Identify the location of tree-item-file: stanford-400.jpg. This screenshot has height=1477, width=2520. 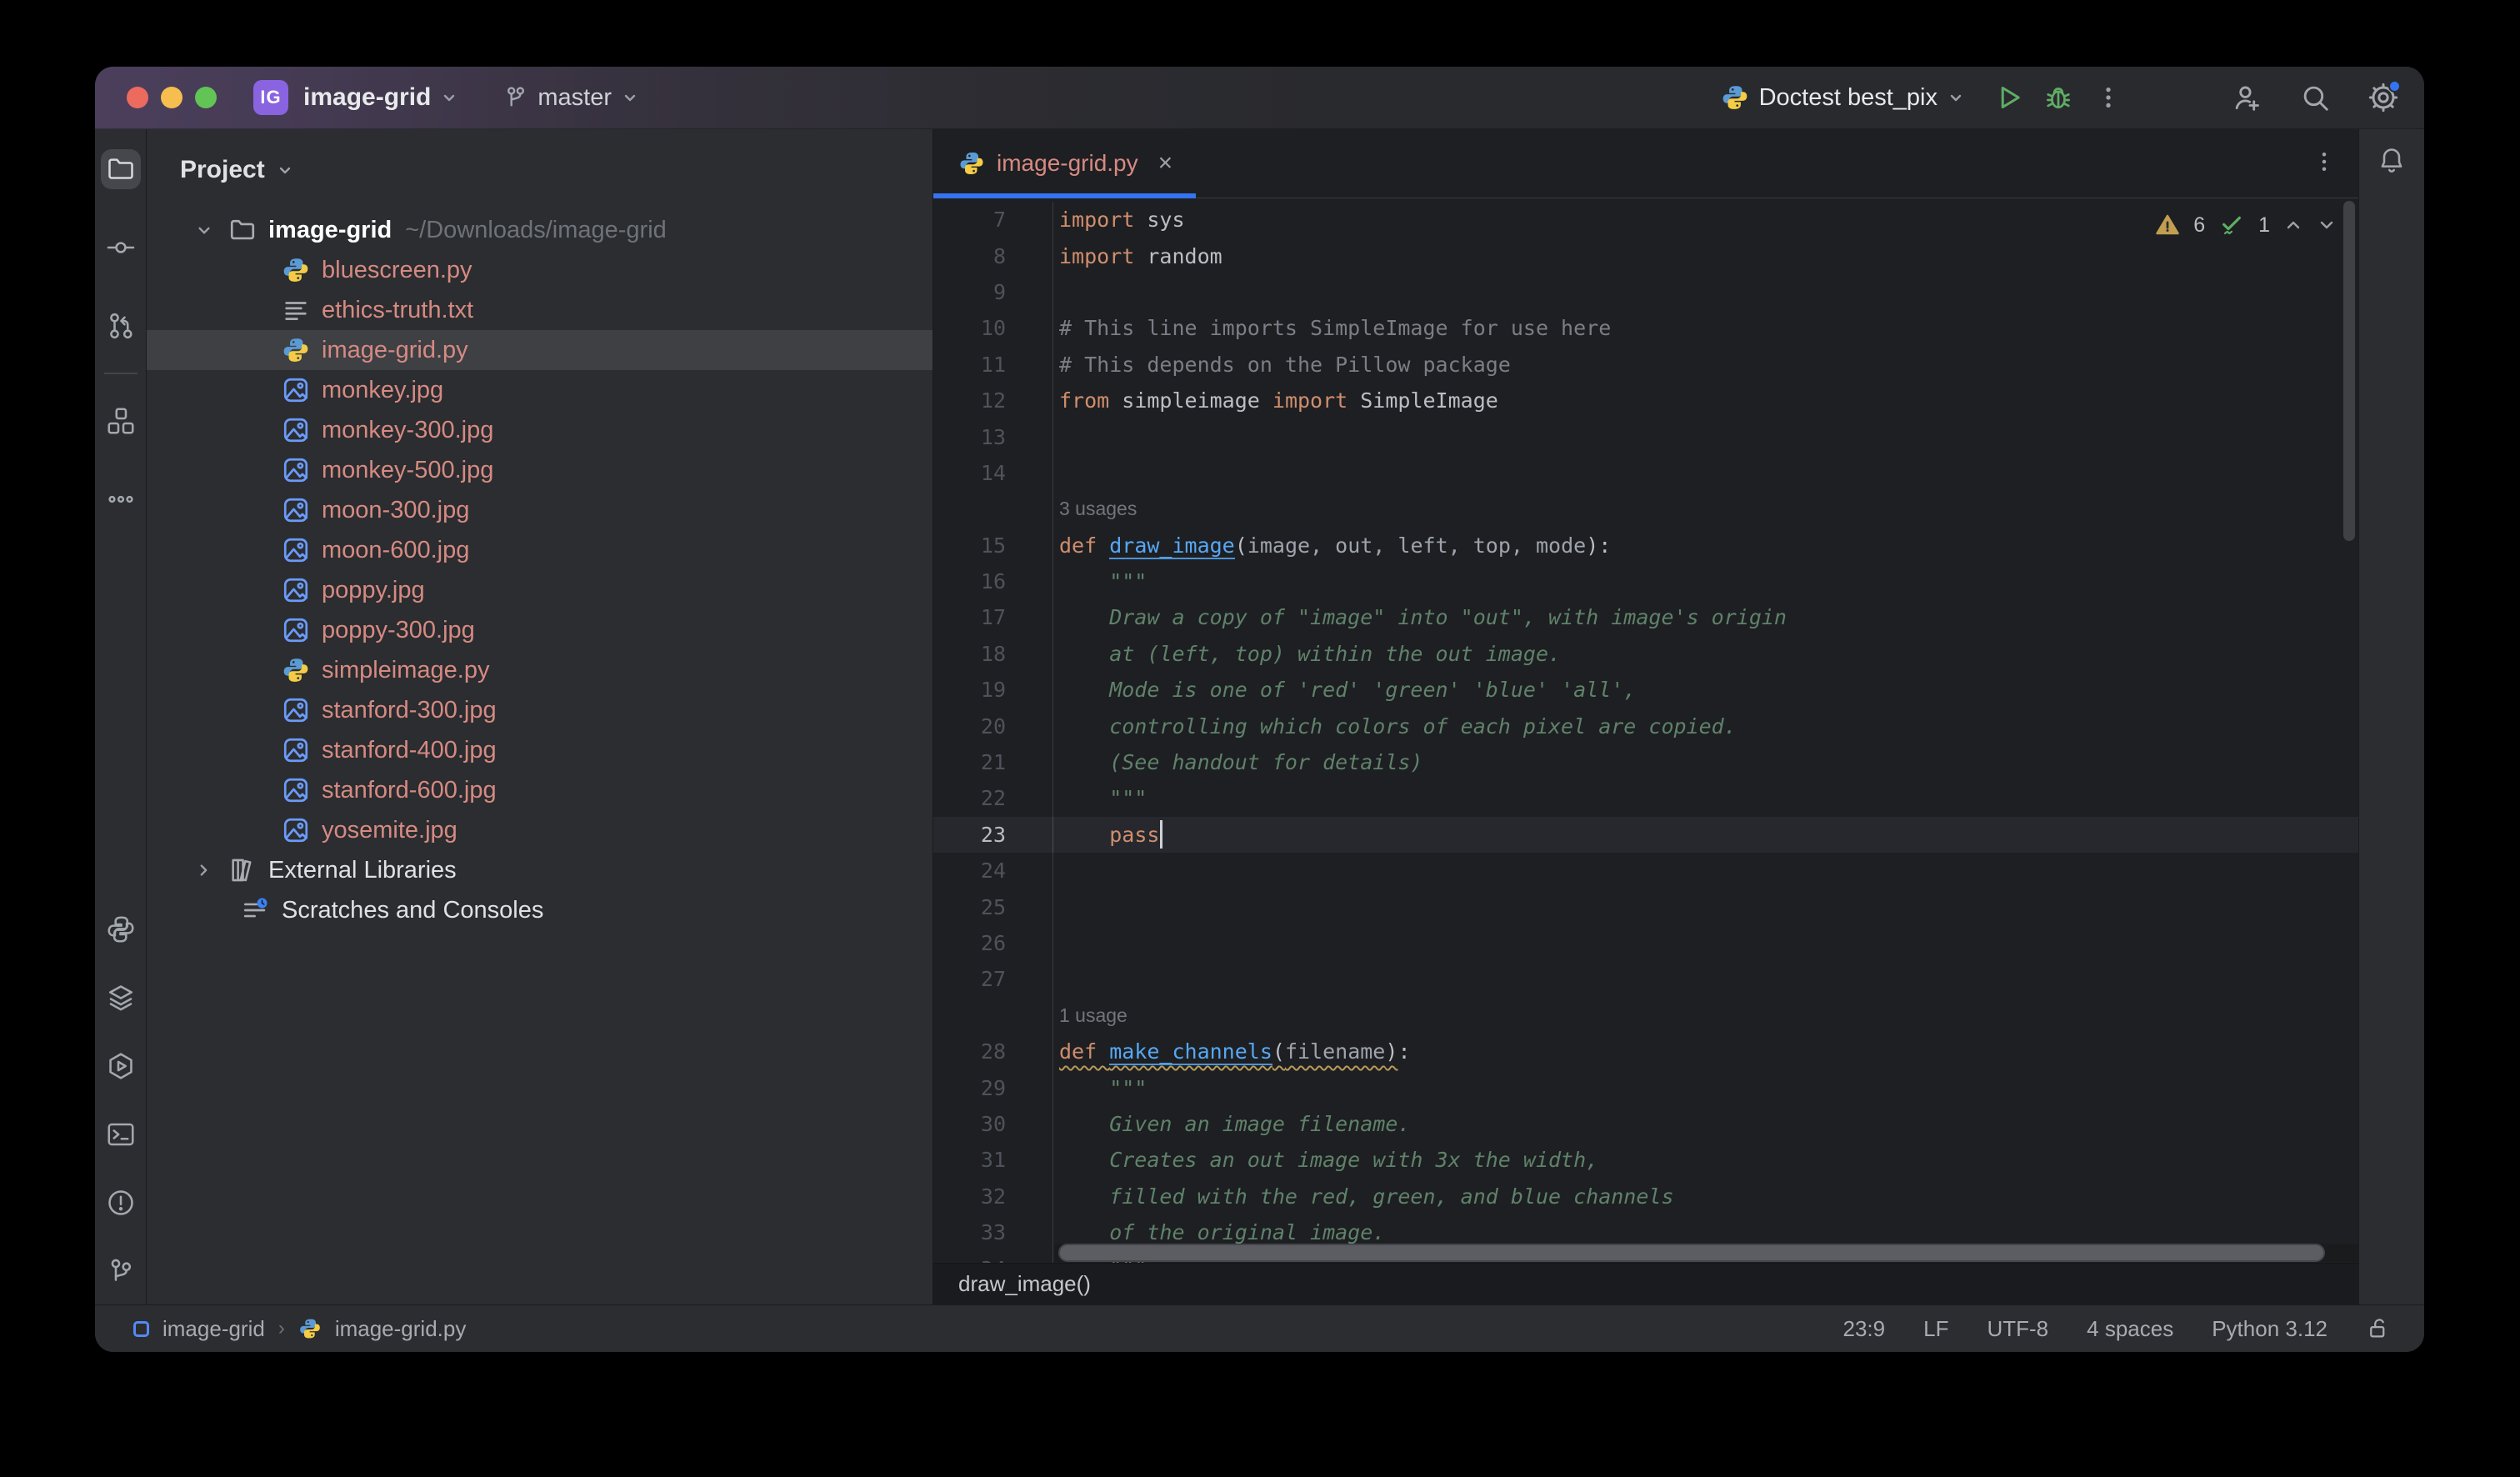
(539, 750).